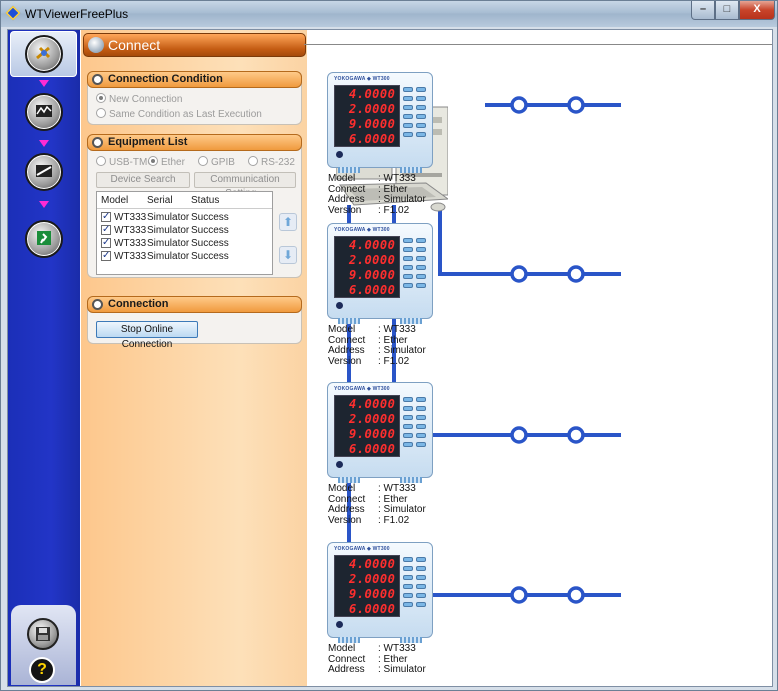 The width and height of the screenshot is (778, 691). I want to click on radio-usb-tmc: USB-TMC, so click(125, 163).